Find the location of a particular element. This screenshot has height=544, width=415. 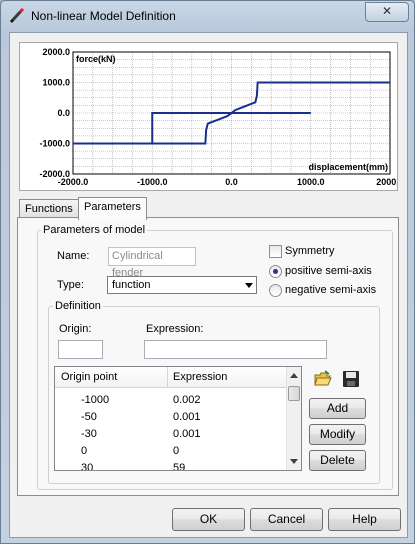

origin-cell: -50 is located at coordinates (89, 417).